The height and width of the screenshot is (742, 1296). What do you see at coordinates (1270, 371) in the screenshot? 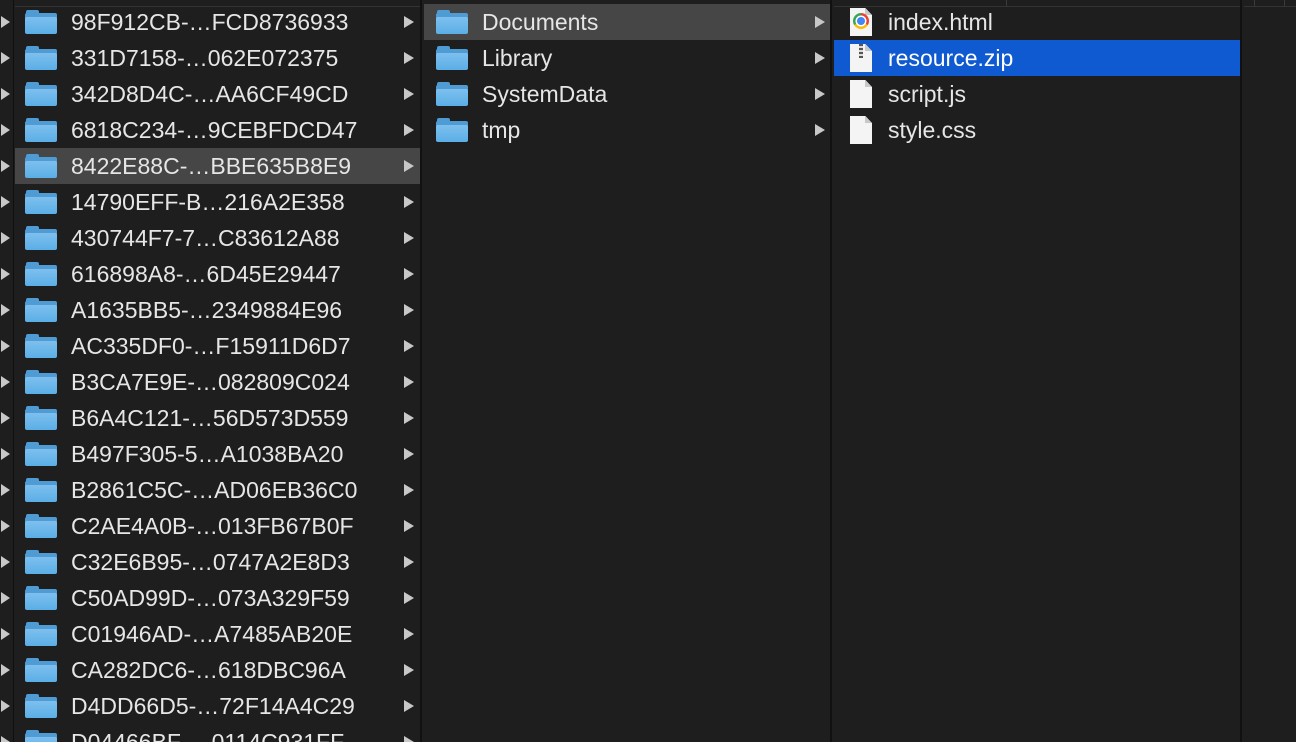
I see `column-preview-empty` at bounding box center [1270, 371].